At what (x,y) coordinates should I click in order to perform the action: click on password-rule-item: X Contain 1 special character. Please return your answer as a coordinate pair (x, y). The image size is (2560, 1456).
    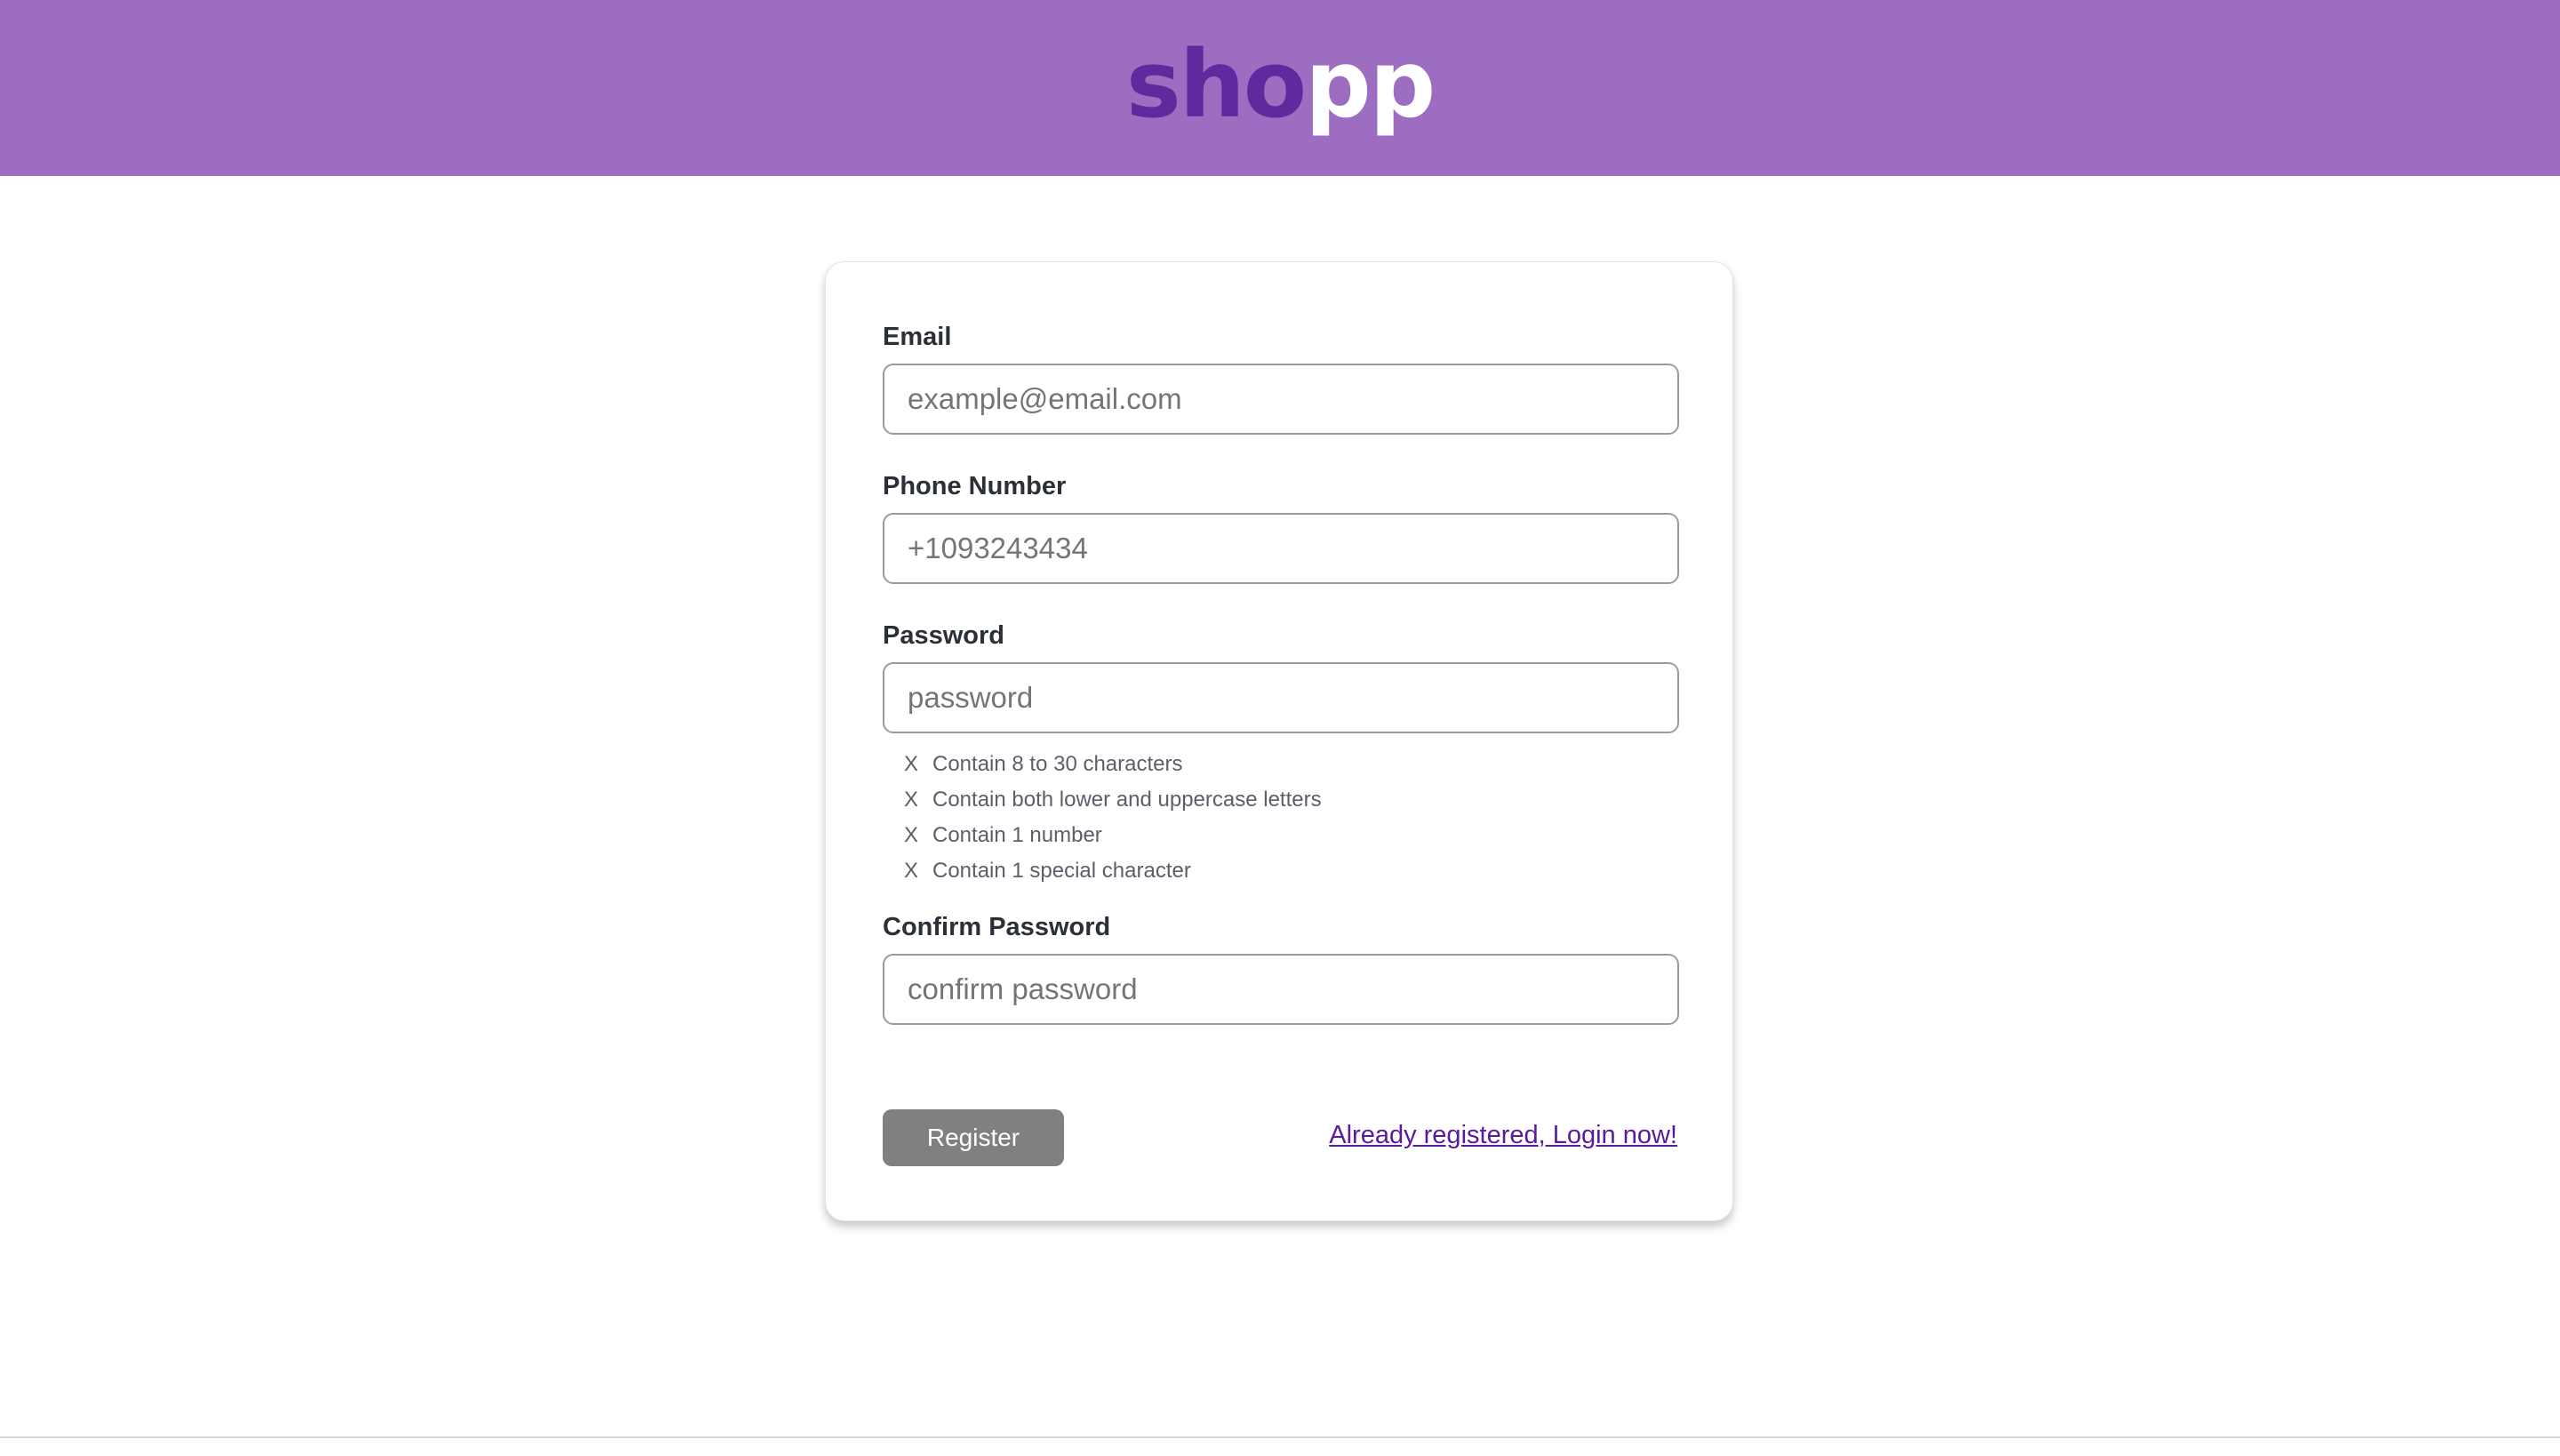
    Looking at the image, I should click on (1113, 871).